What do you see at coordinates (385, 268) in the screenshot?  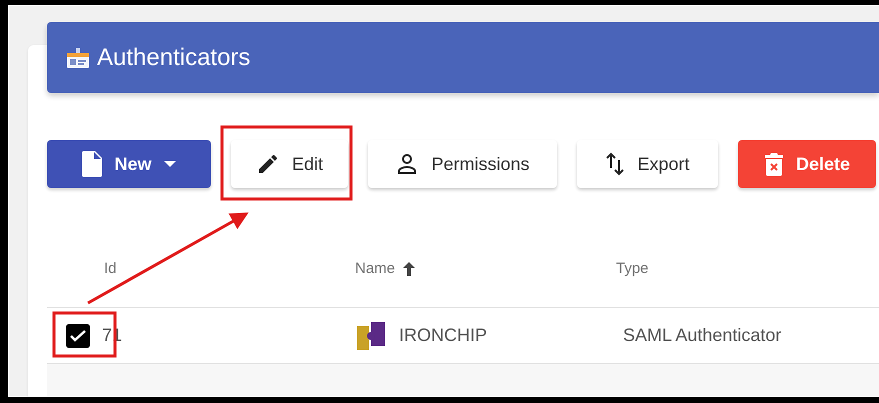 I see `column-header: Name` at bounding box center [385, 268].